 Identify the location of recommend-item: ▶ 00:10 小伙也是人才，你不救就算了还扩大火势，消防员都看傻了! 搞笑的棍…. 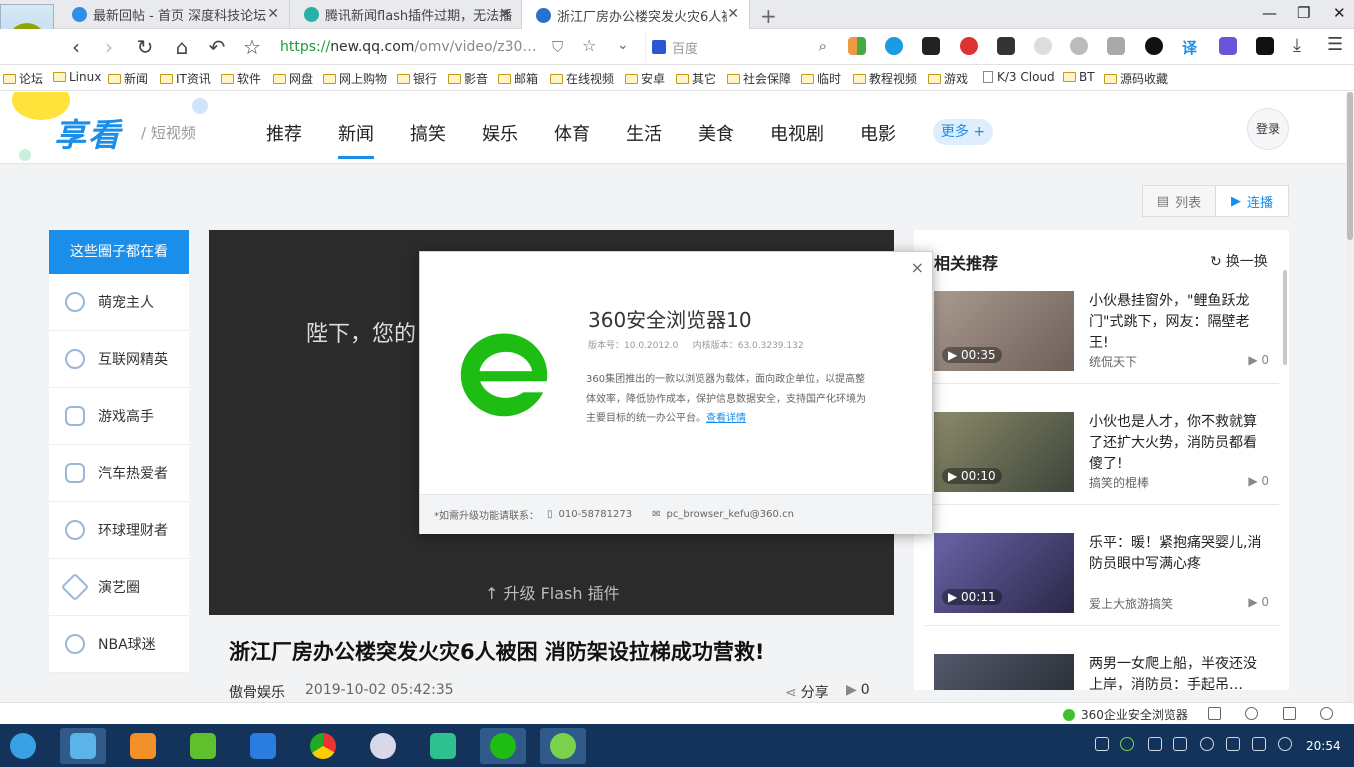
(1106, 462).